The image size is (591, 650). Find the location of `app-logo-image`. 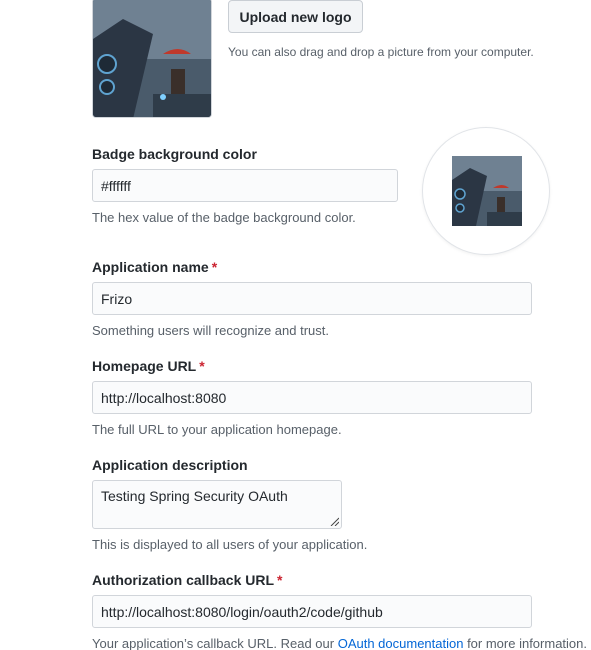

app-logo-image is located at coordinates (152, 59).